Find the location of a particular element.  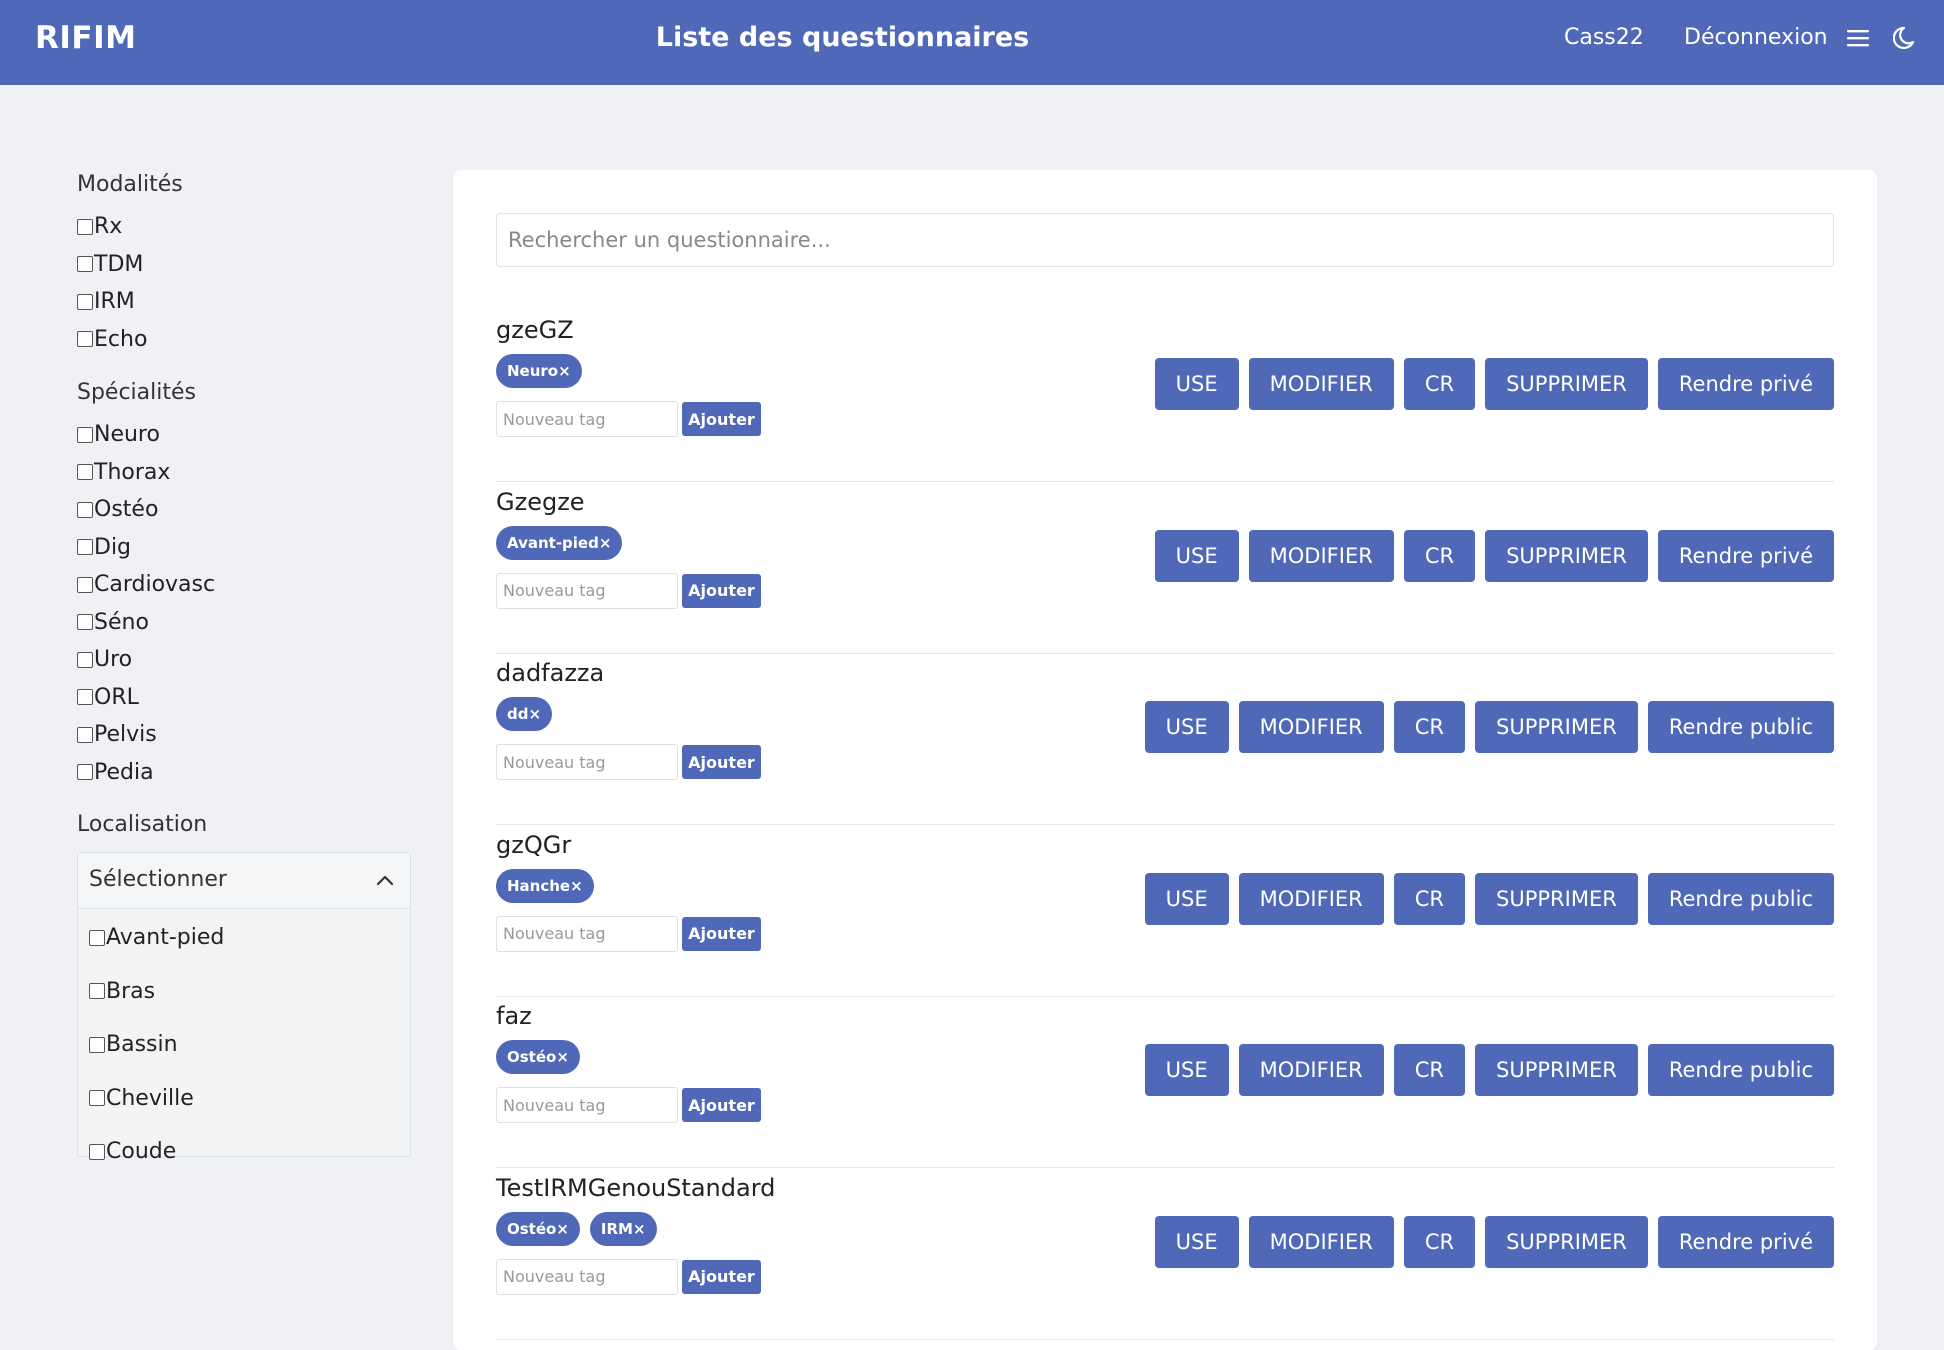

checkbox-label: Dig is located at coordinates (113, 547).